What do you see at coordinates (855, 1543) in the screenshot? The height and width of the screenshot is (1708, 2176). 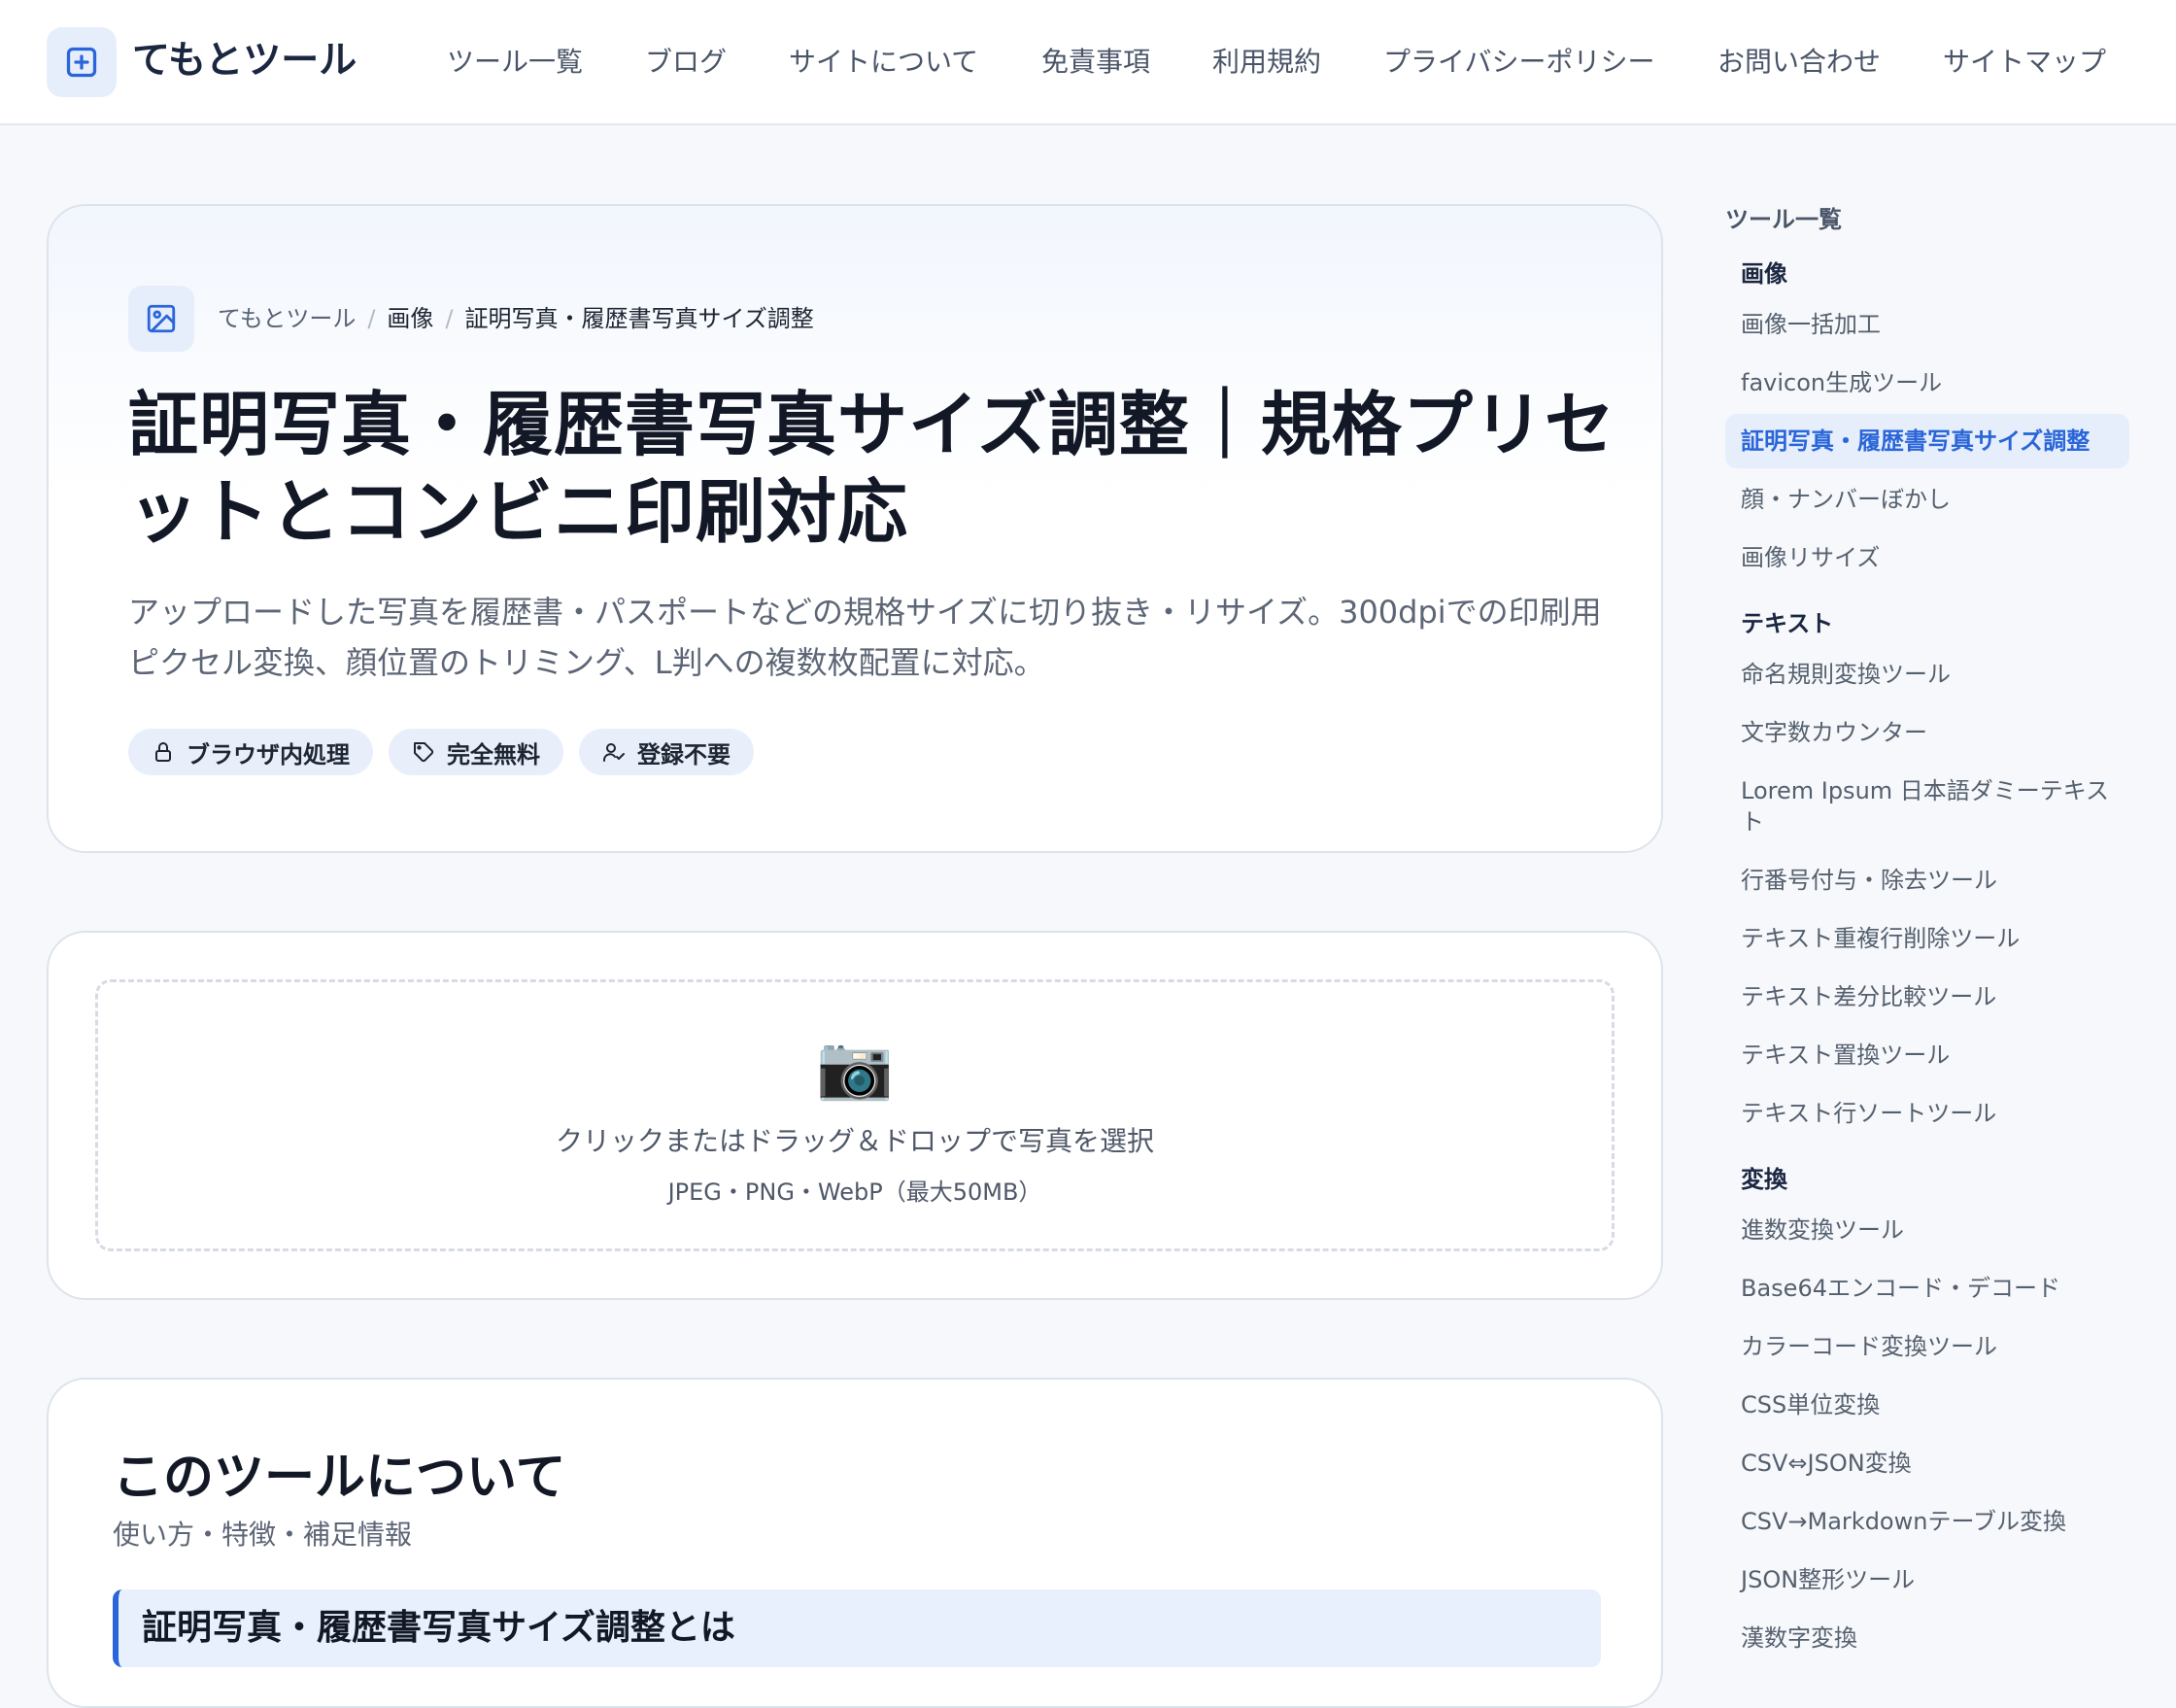 I see `about-card: このツールについて 使い方・特徴・補足情報 証明写真・履歴書写真サイズ調整とは` at bounding box center [855, 1543].